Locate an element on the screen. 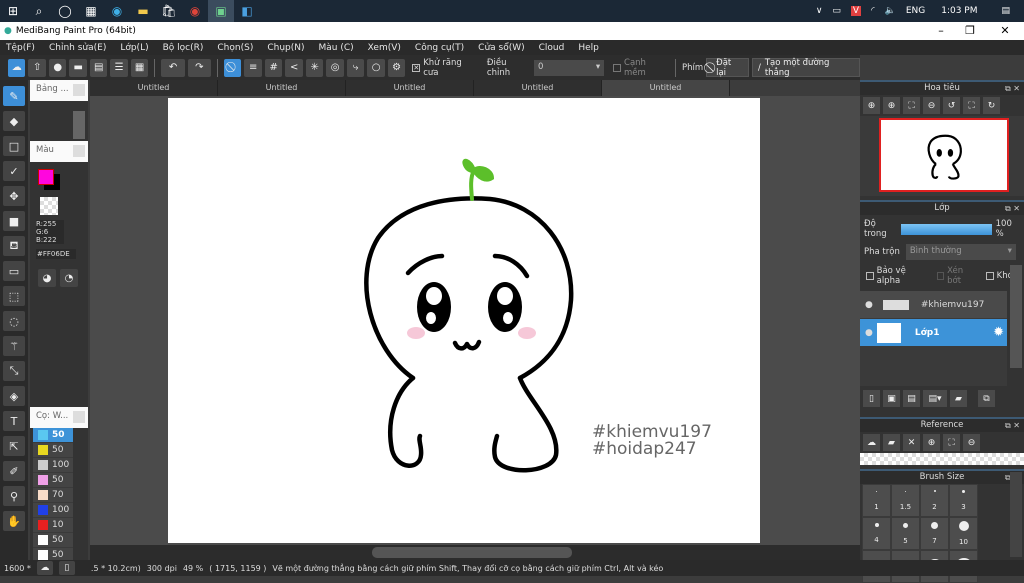  menu-tools: Công cụ(T) is located at coordinates (439, 48).